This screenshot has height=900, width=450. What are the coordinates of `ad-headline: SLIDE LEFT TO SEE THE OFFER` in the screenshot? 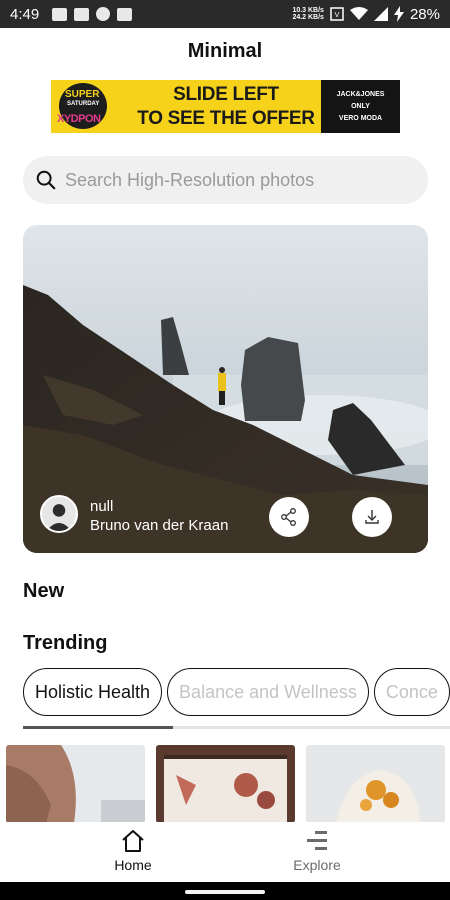 It's located at (226, 106).